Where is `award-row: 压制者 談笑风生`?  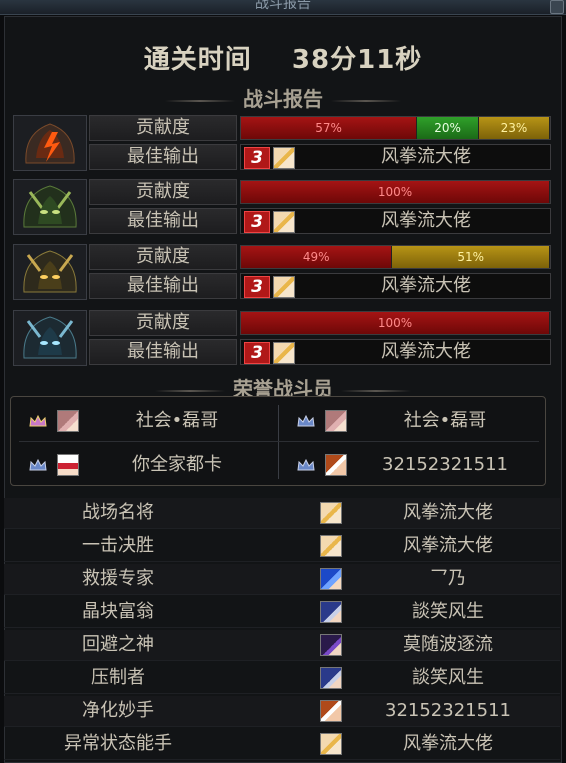
award-row: 压制者 談笑风生 is located at coordinates (282, 678).